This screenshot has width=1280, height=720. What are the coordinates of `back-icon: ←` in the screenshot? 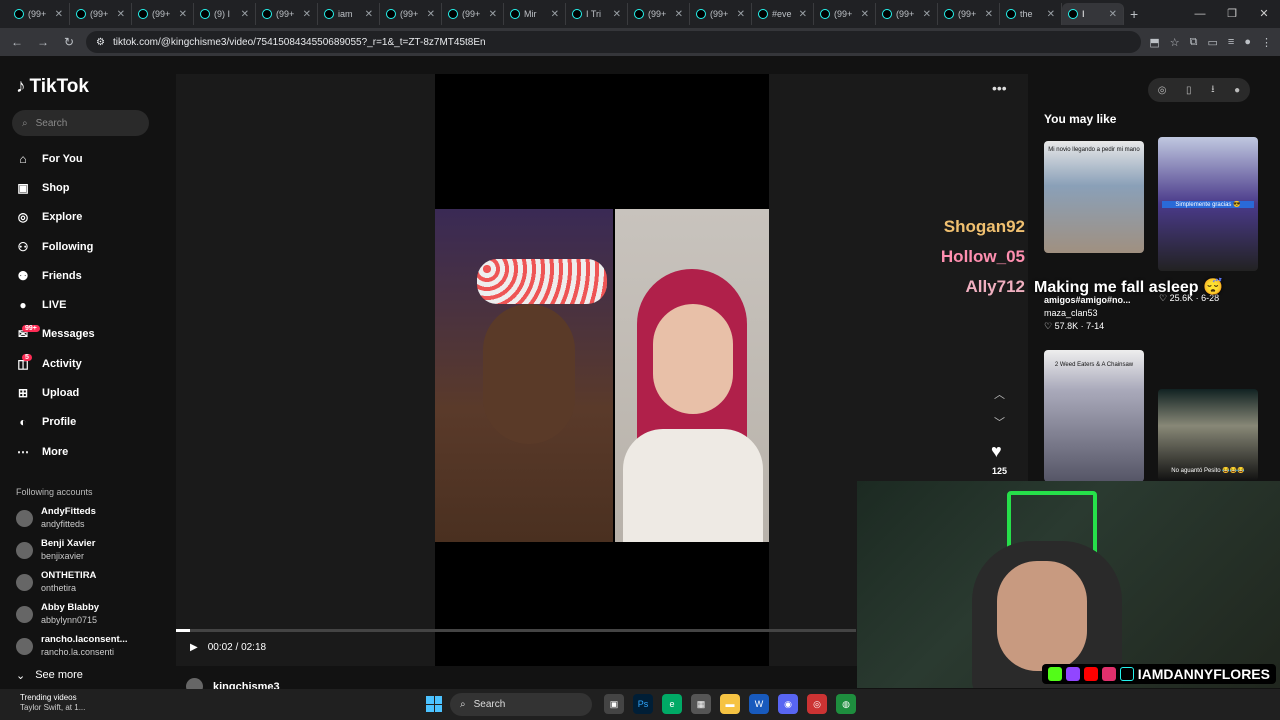 It's located at (17, 42).